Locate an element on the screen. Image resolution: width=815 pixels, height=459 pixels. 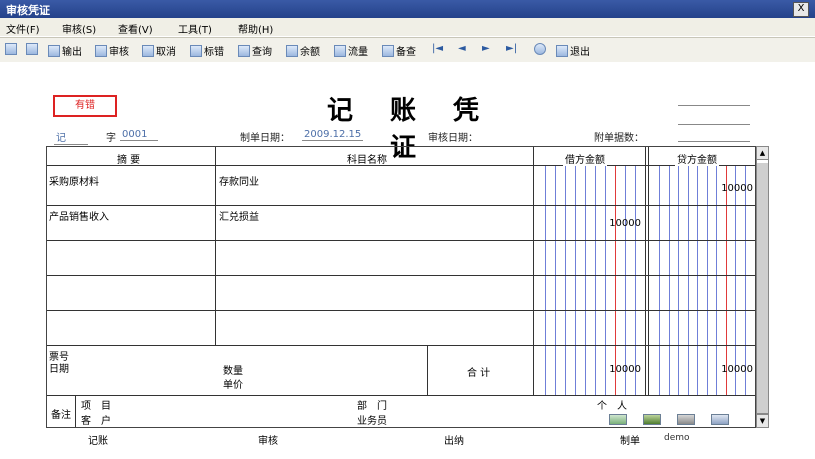
previous-icon: ◄ is located at coordinates (462, 48).